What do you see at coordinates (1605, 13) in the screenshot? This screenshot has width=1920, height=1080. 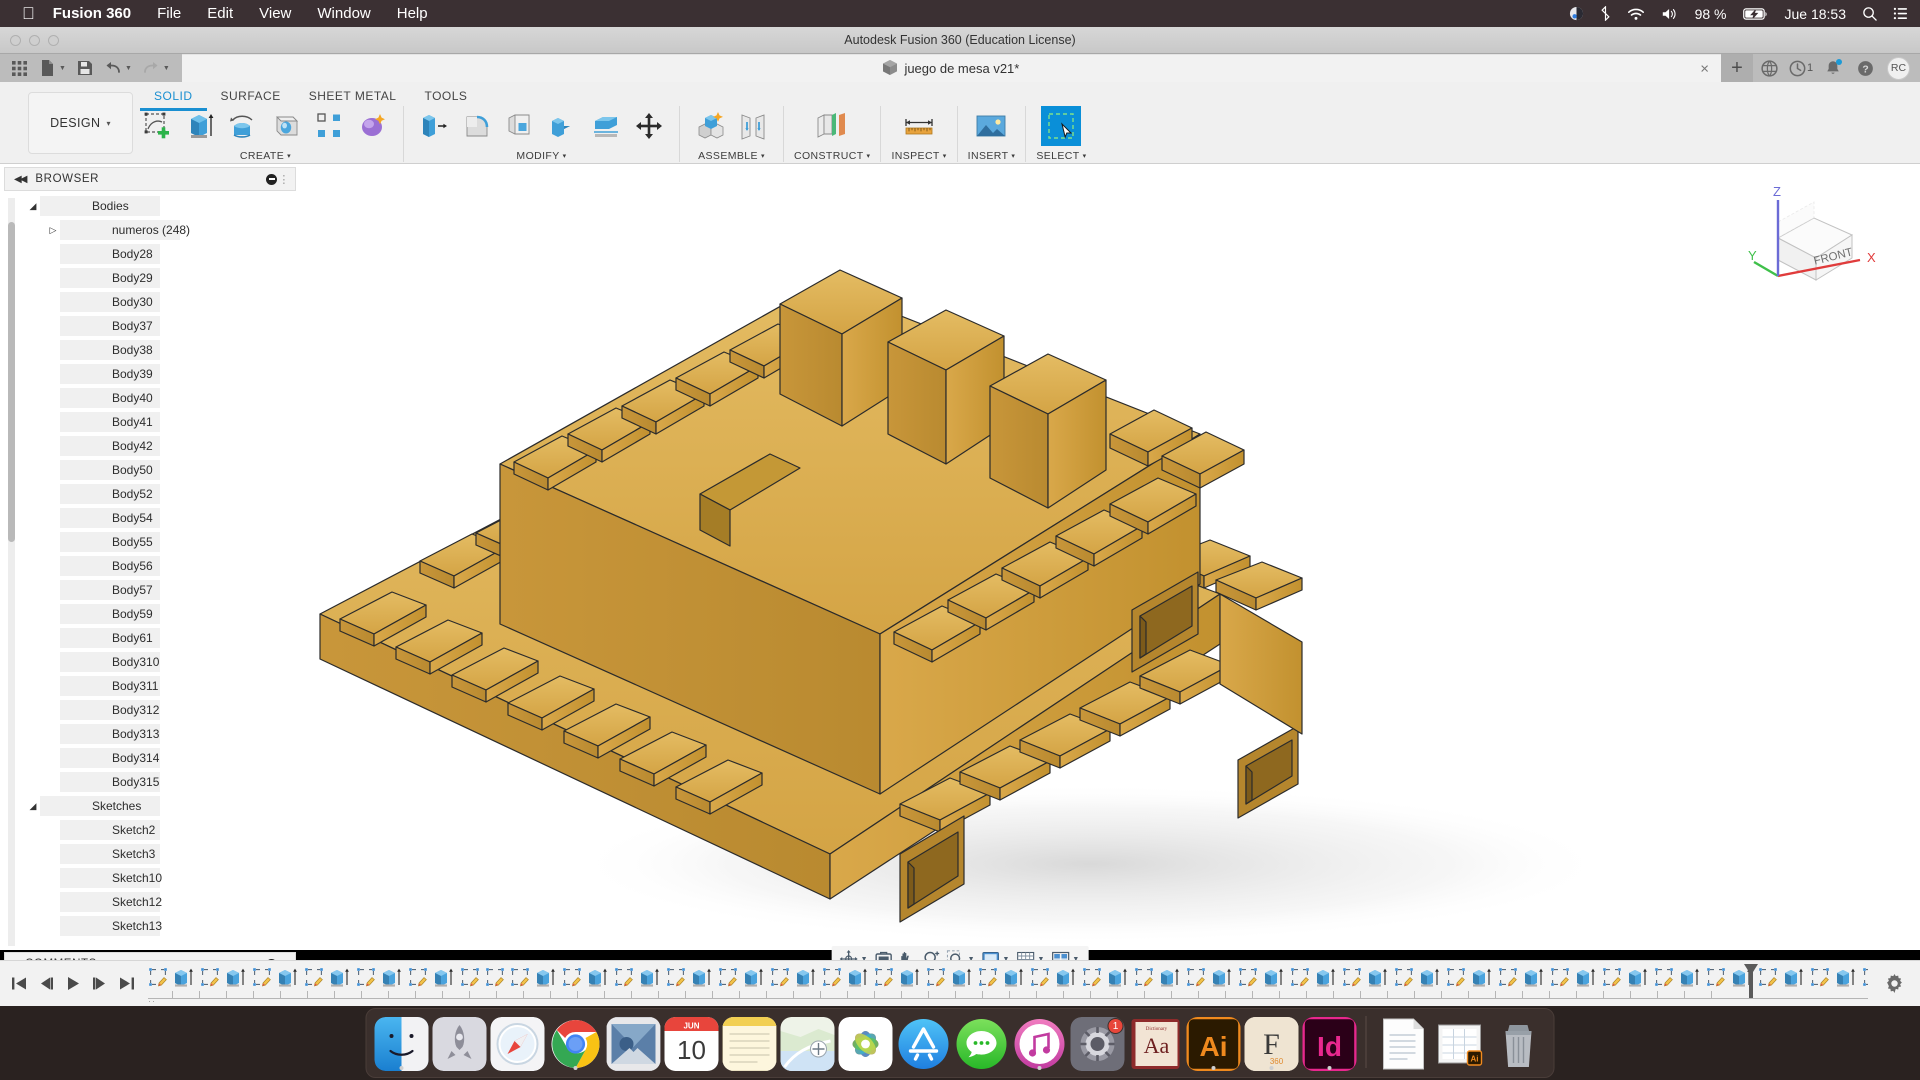 I see `bluetooth-icon` at bounding box center [1605, 13].